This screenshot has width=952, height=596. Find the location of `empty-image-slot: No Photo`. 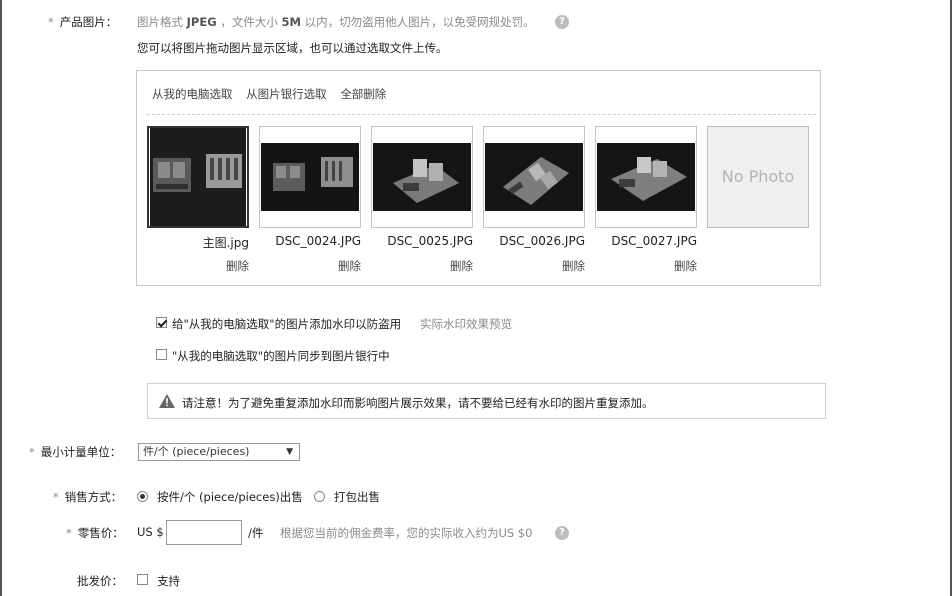

empty-image-slot: No Photo is located at coordinates (758, 177).